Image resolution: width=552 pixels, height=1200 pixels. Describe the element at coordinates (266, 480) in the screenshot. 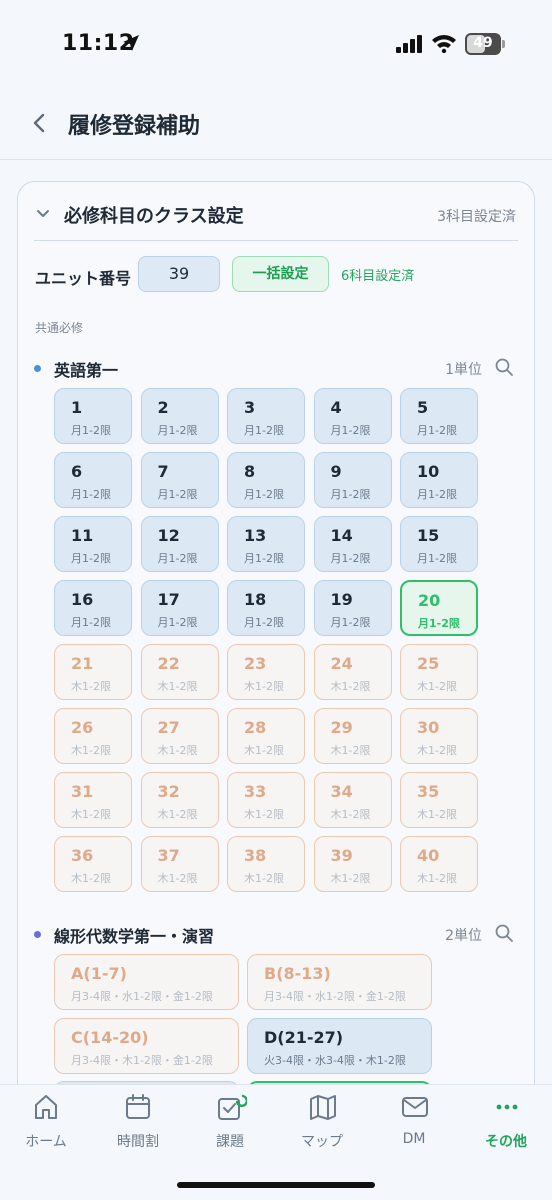

I see `class-option: 8 月1-2限` at that location.